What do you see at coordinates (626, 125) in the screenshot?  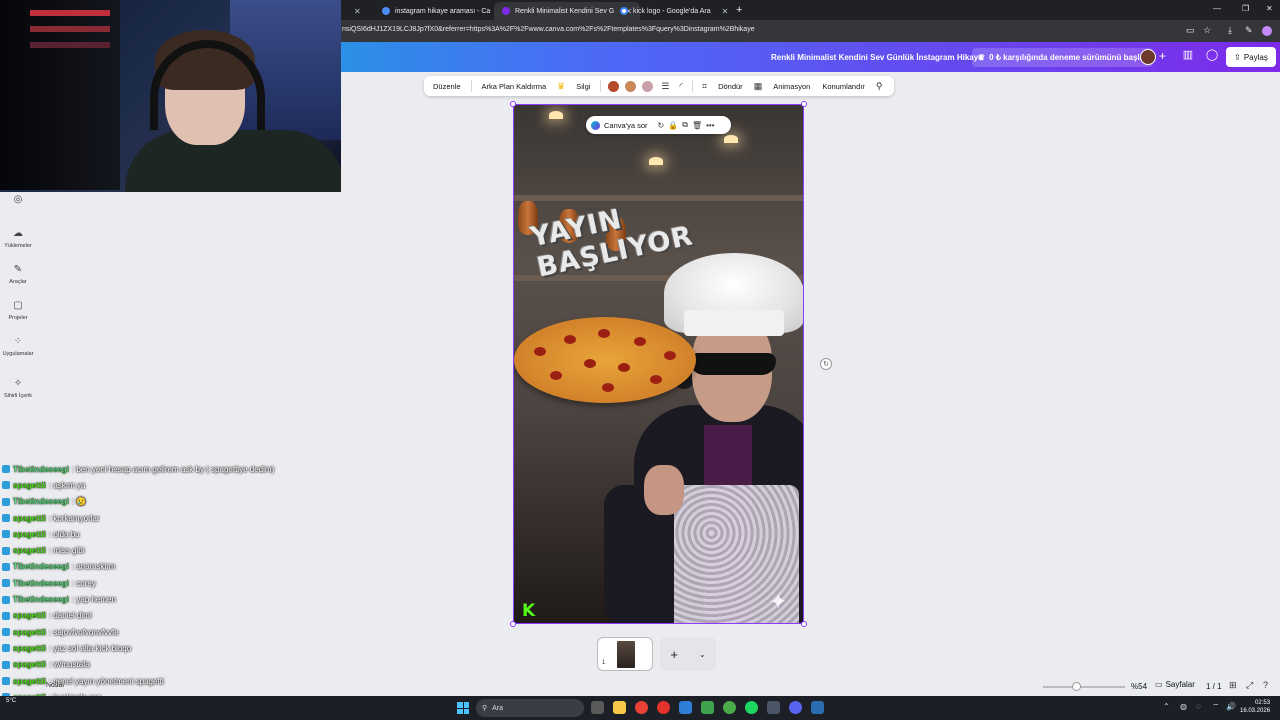 I see `ask-canva-button: Canva'ya sor` at bounding box center [626, 125].